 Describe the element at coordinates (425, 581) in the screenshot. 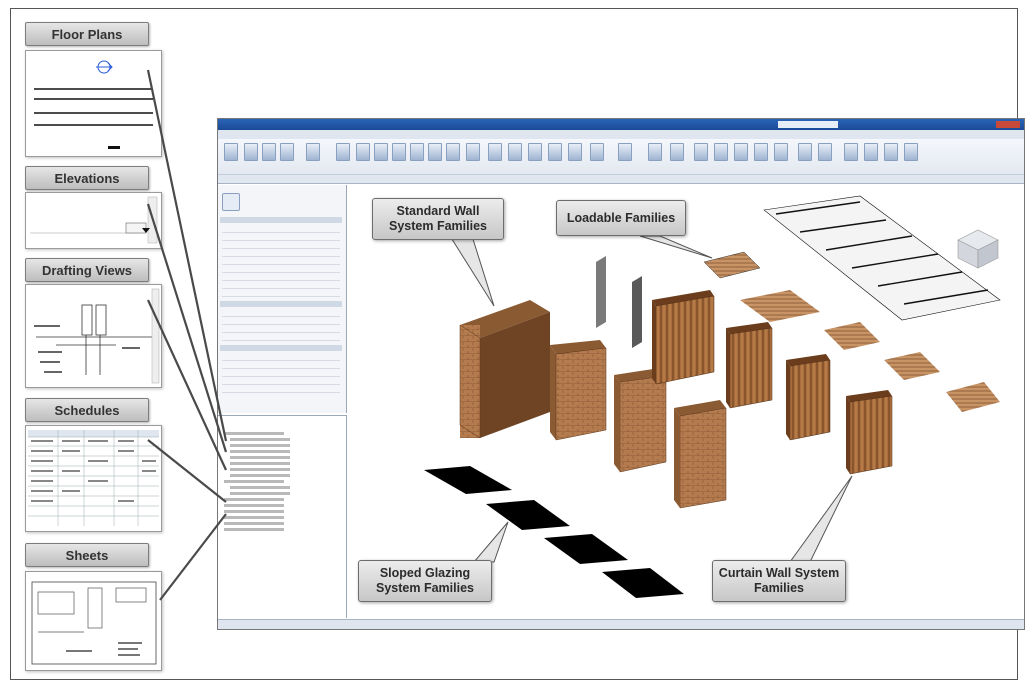

I see `sloped-glazing-callout: Sloped Glazing System Families` at that location.